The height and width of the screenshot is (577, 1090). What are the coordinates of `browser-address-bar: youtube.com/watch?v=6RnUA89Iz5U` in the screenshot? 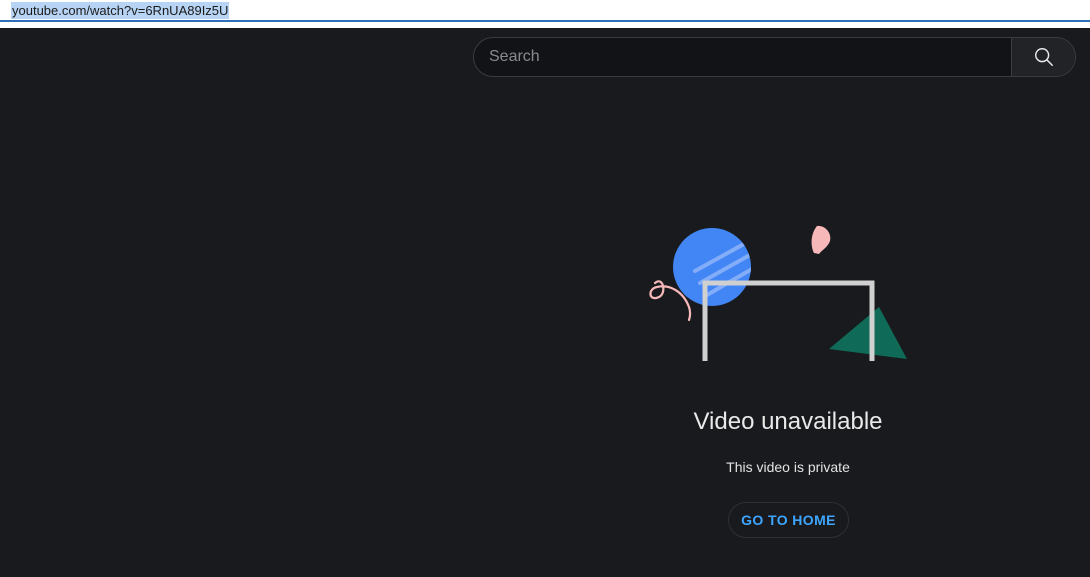 It's located at (545, 11).